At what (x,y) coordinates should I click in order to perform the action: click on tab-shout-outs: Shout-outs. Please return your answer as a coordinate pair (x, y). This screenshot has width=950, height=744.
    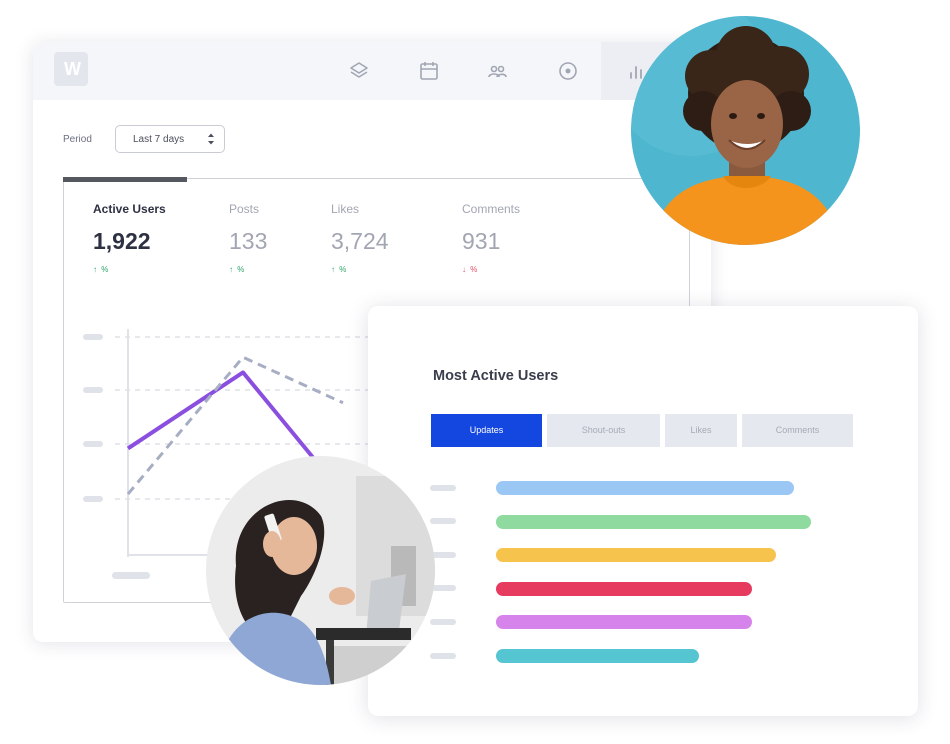
    Looking at the image, I should click on (603, 430).